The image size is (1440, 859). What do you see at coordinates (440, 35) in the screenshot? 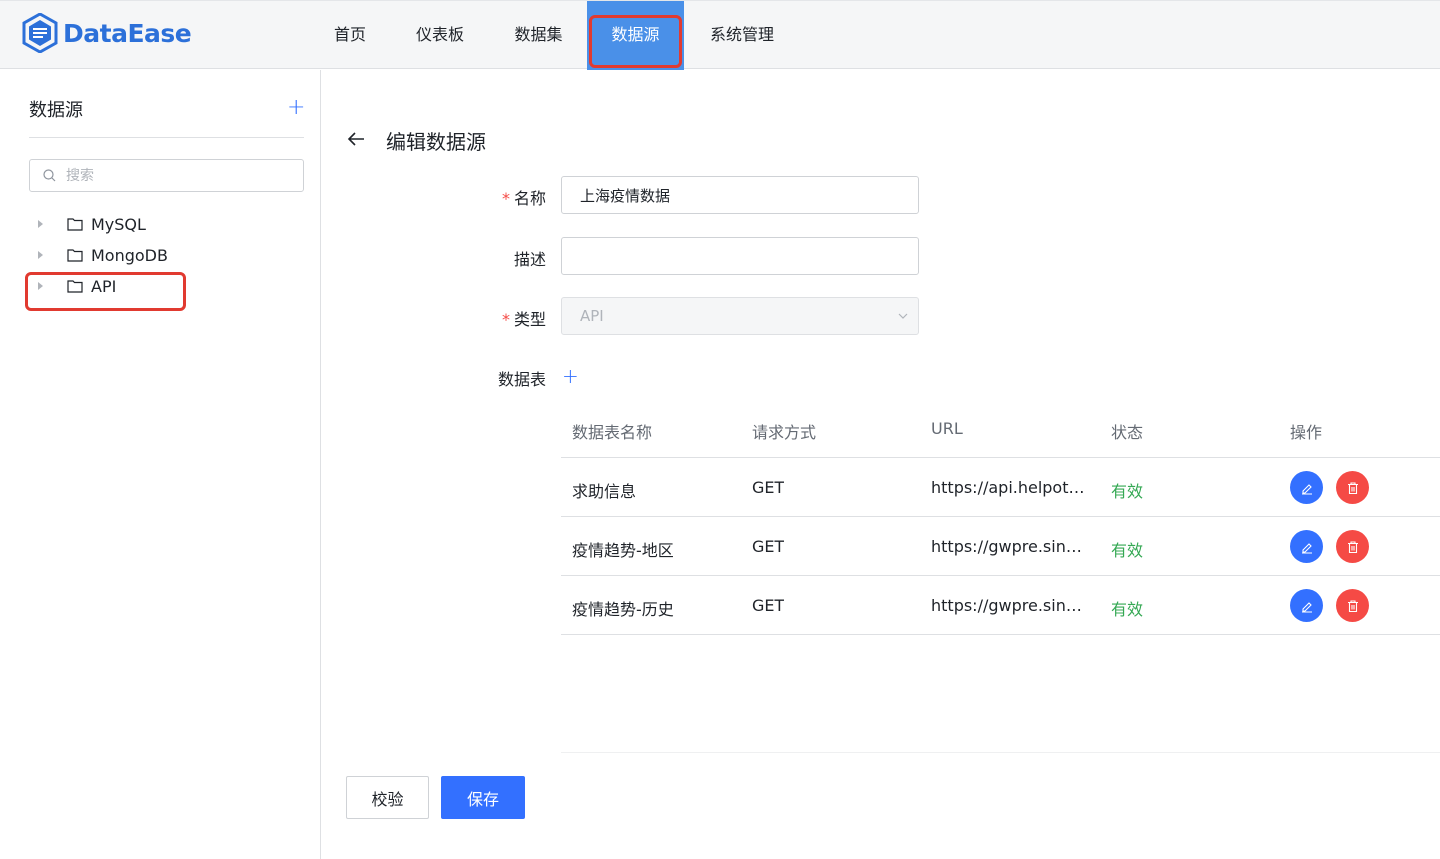
I see `nav-dashboard: 仪表板` at bounding box center [440, 35].